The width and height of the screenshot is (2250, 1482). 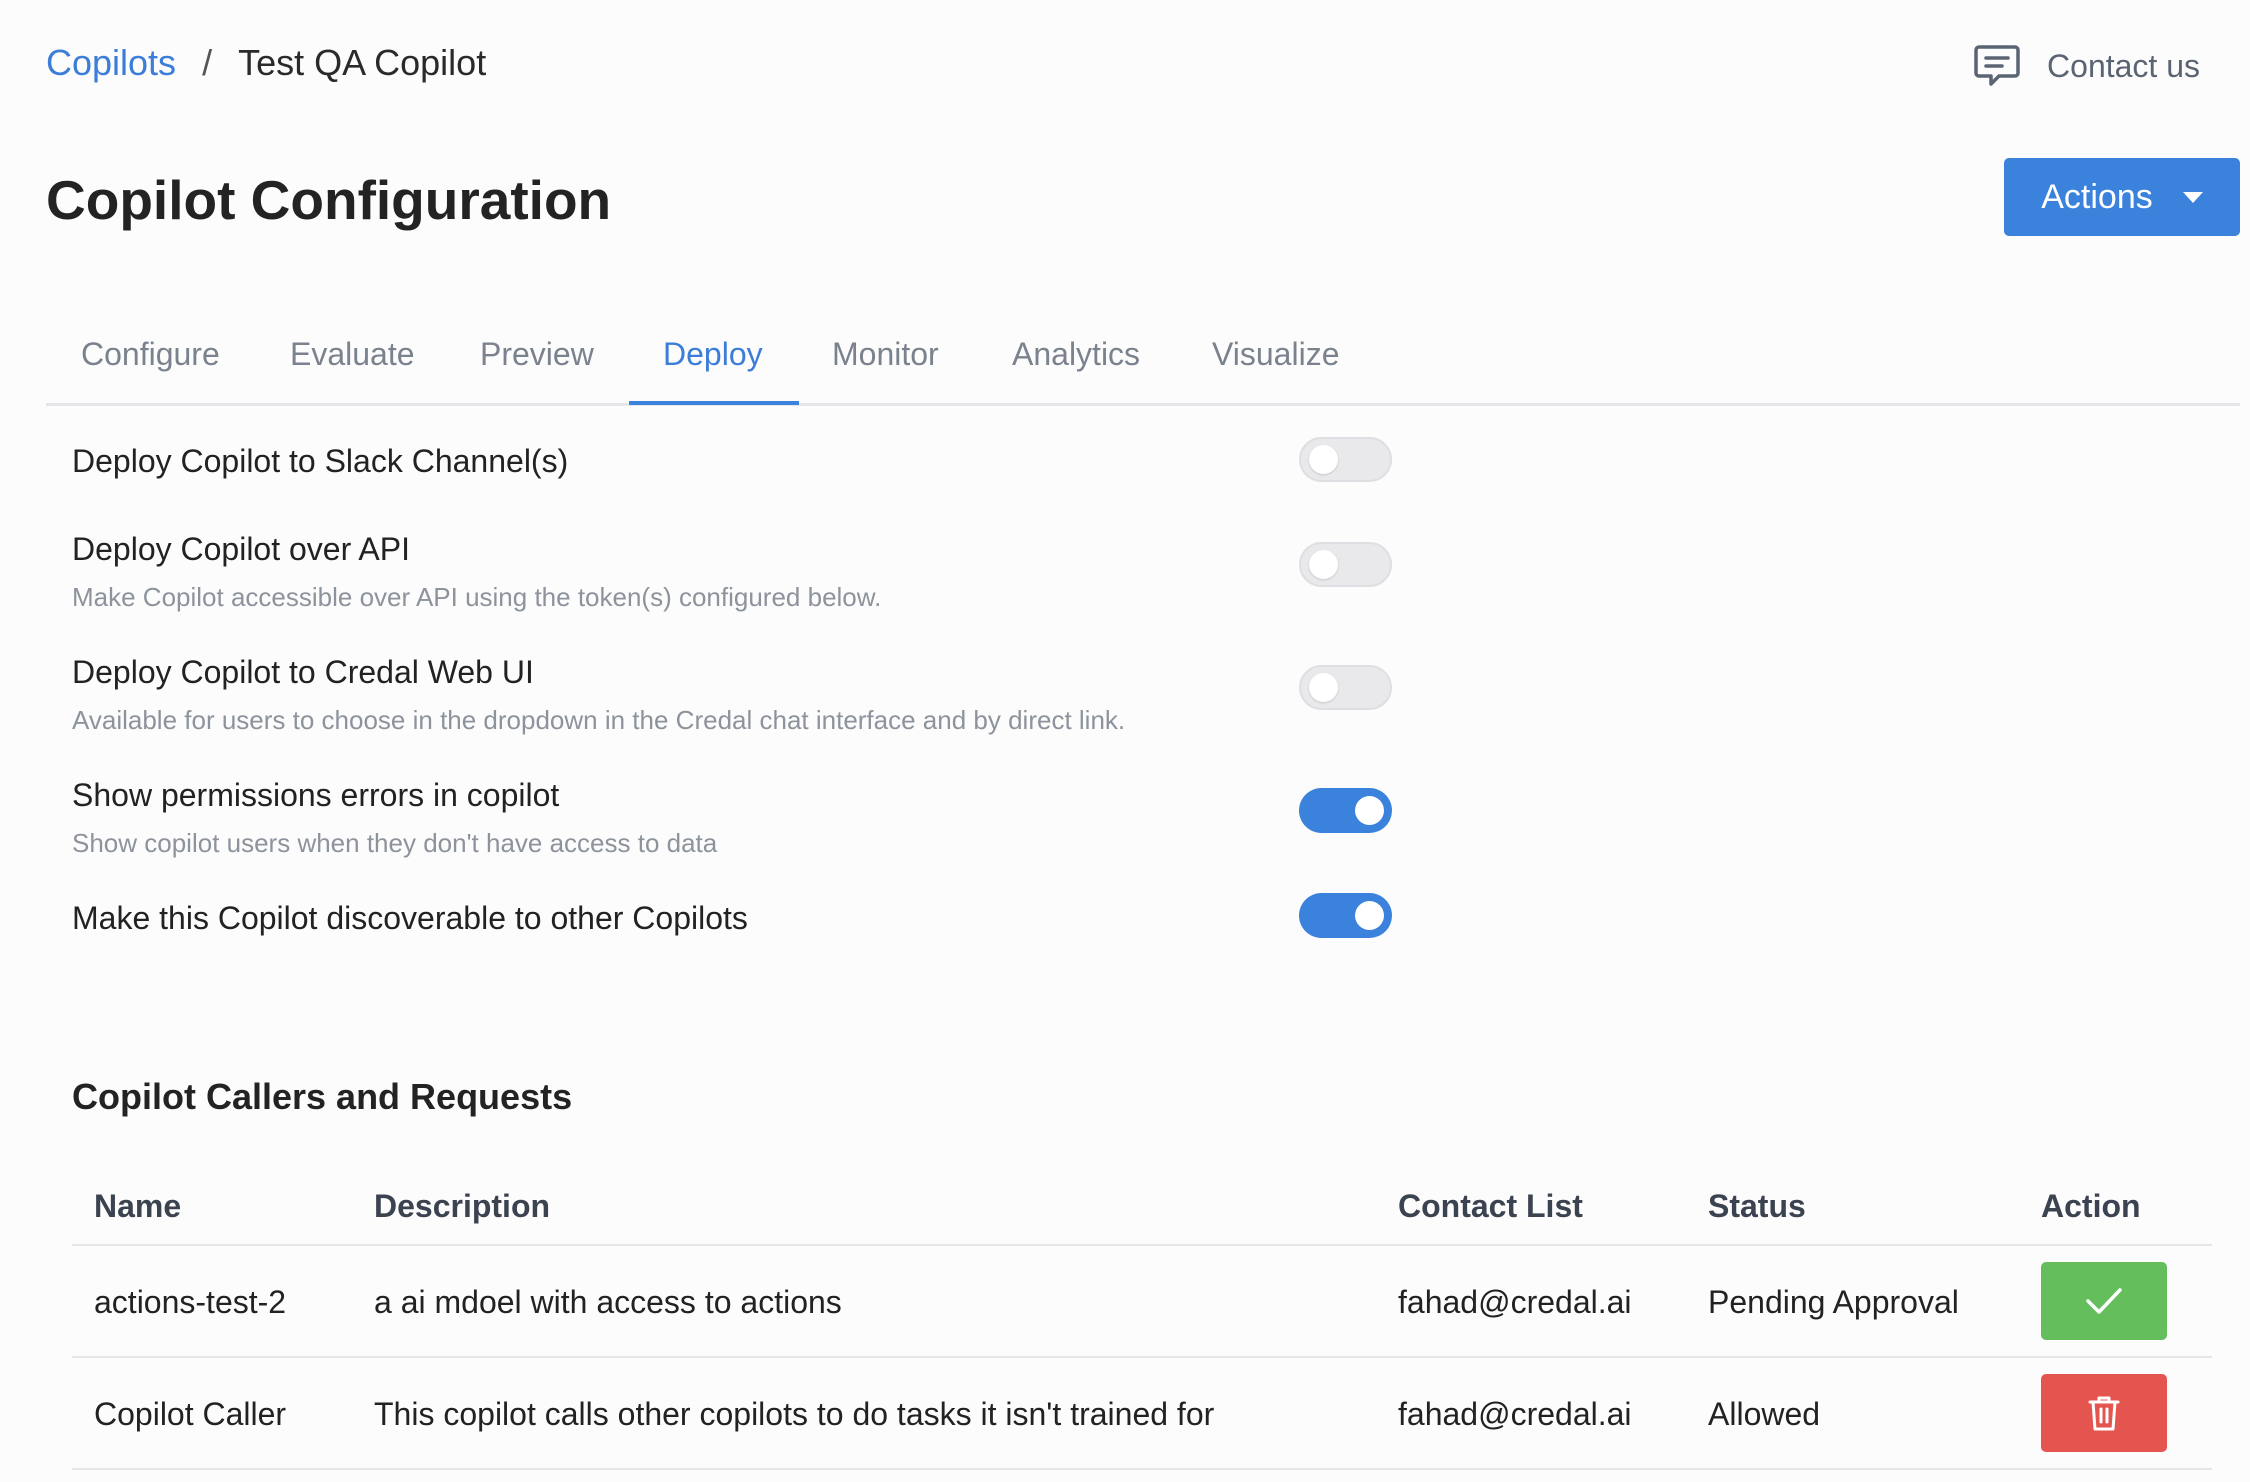 What do you see at coordinates (2091, 1206) in the screenshot?
I see `column-header-action: Action` at bounding box center [2091, 1206].